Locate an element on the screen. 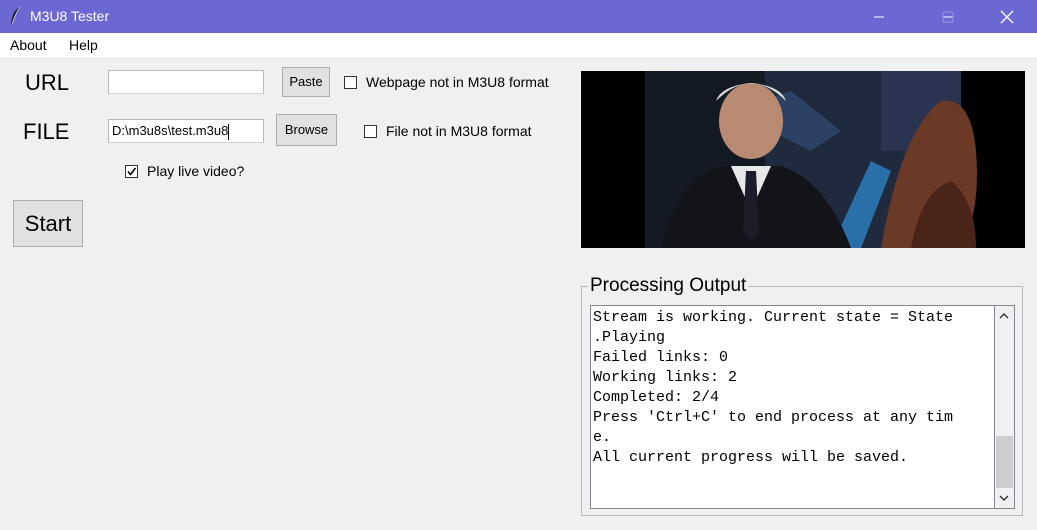 The width and height of the screenshot is (1037, 530). minimize-icon is located at coordinates (879, 16).